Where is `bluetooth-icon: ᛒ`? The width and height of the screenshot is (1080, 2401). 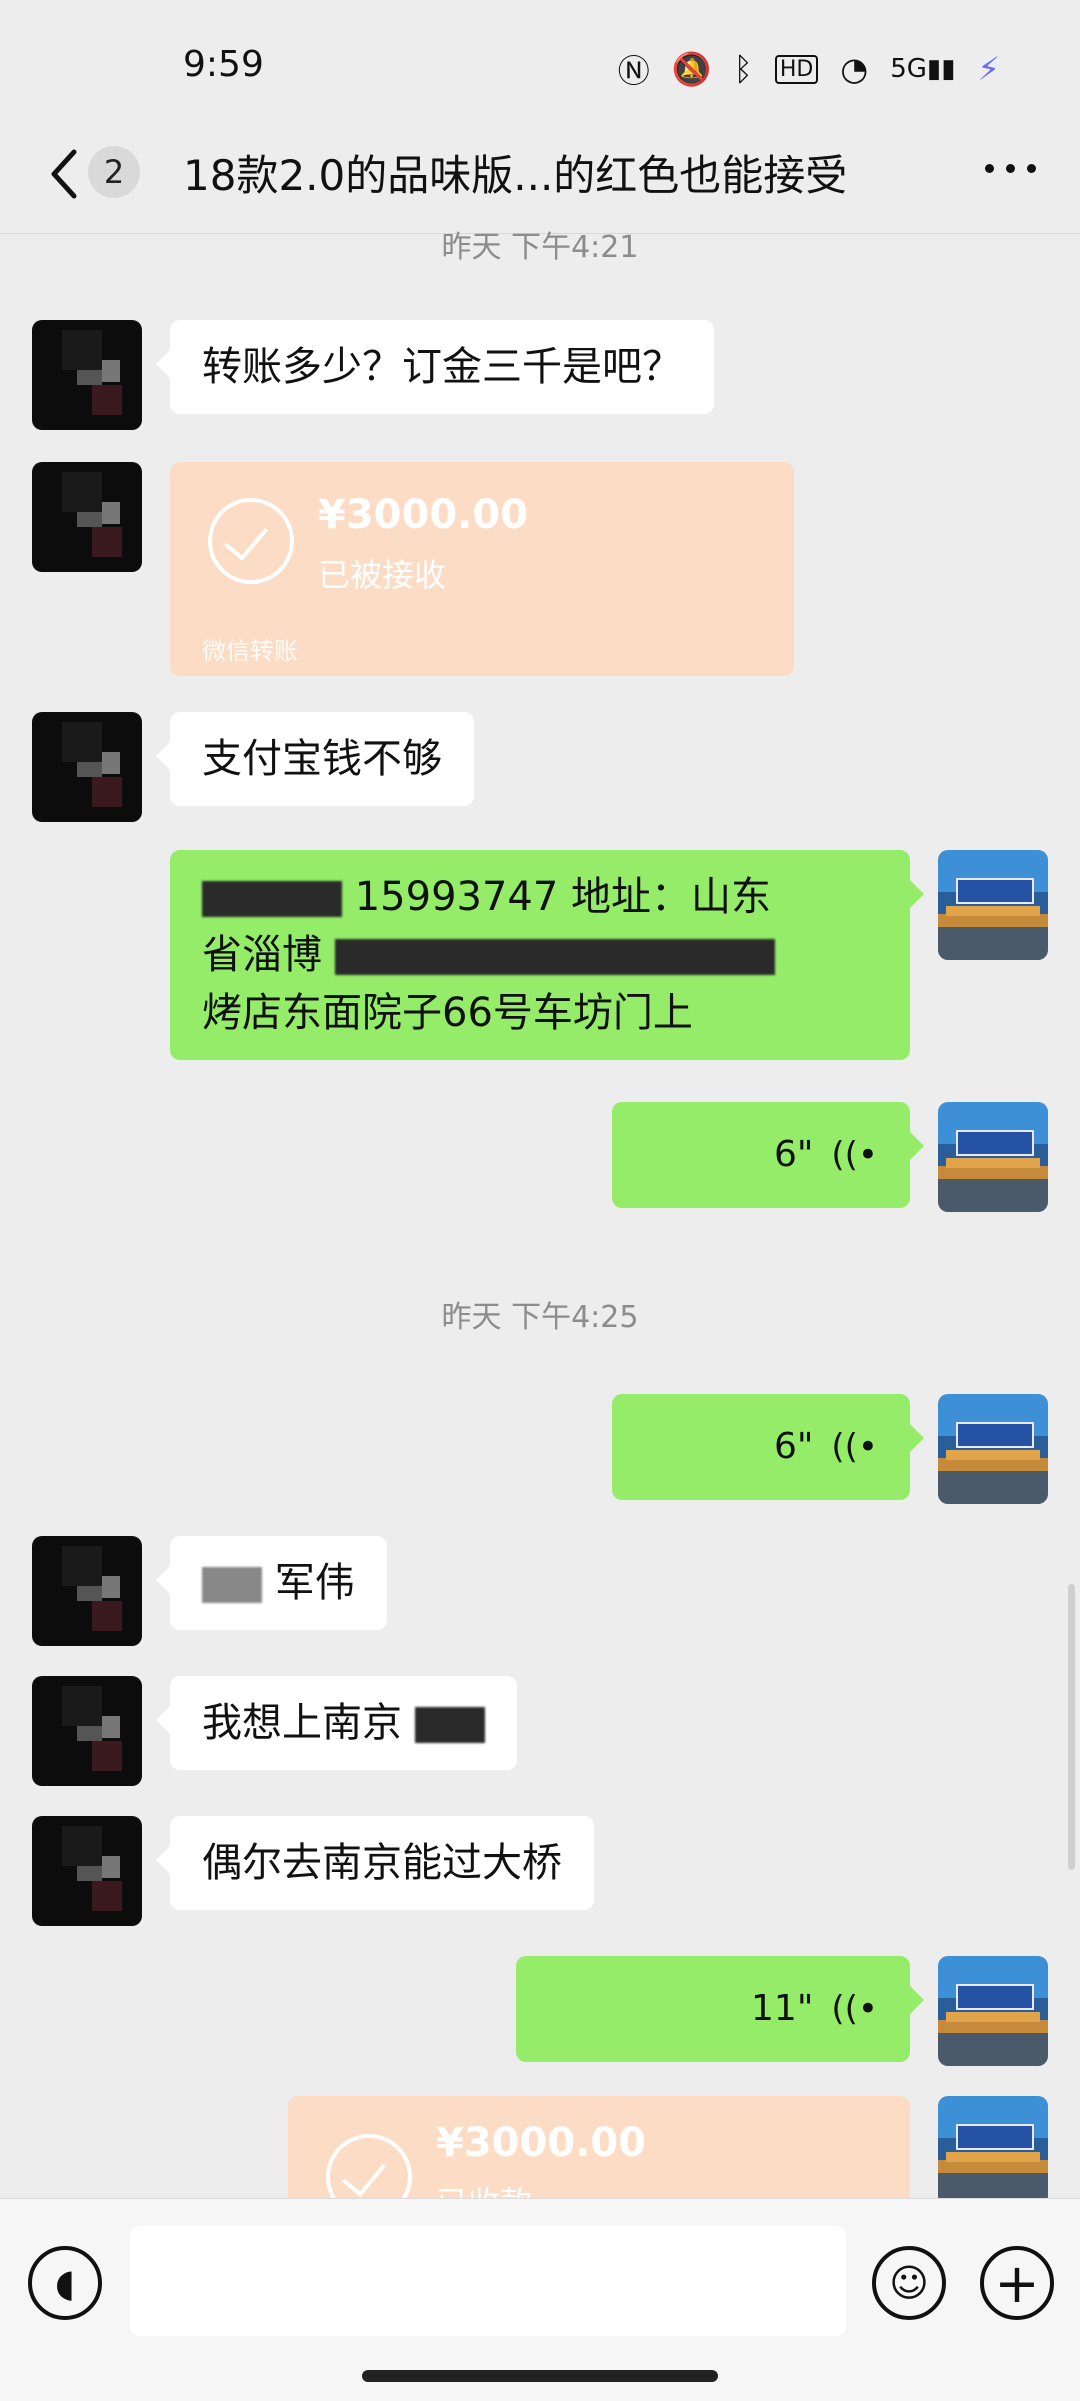 bluetooth-icon: ᛒ is located at coordinates (743, 69).